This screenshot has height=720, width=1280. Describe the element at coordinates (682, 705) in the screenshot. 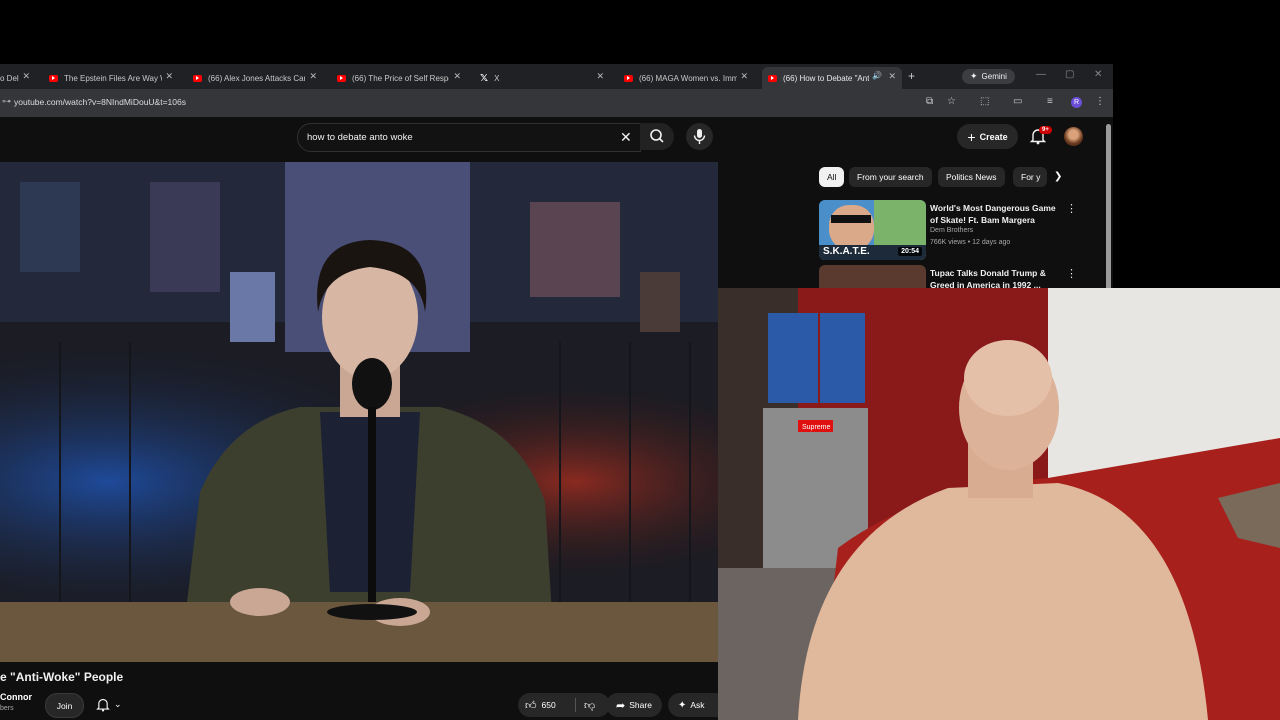

I see `sparkle-icon: ✦` at that location.